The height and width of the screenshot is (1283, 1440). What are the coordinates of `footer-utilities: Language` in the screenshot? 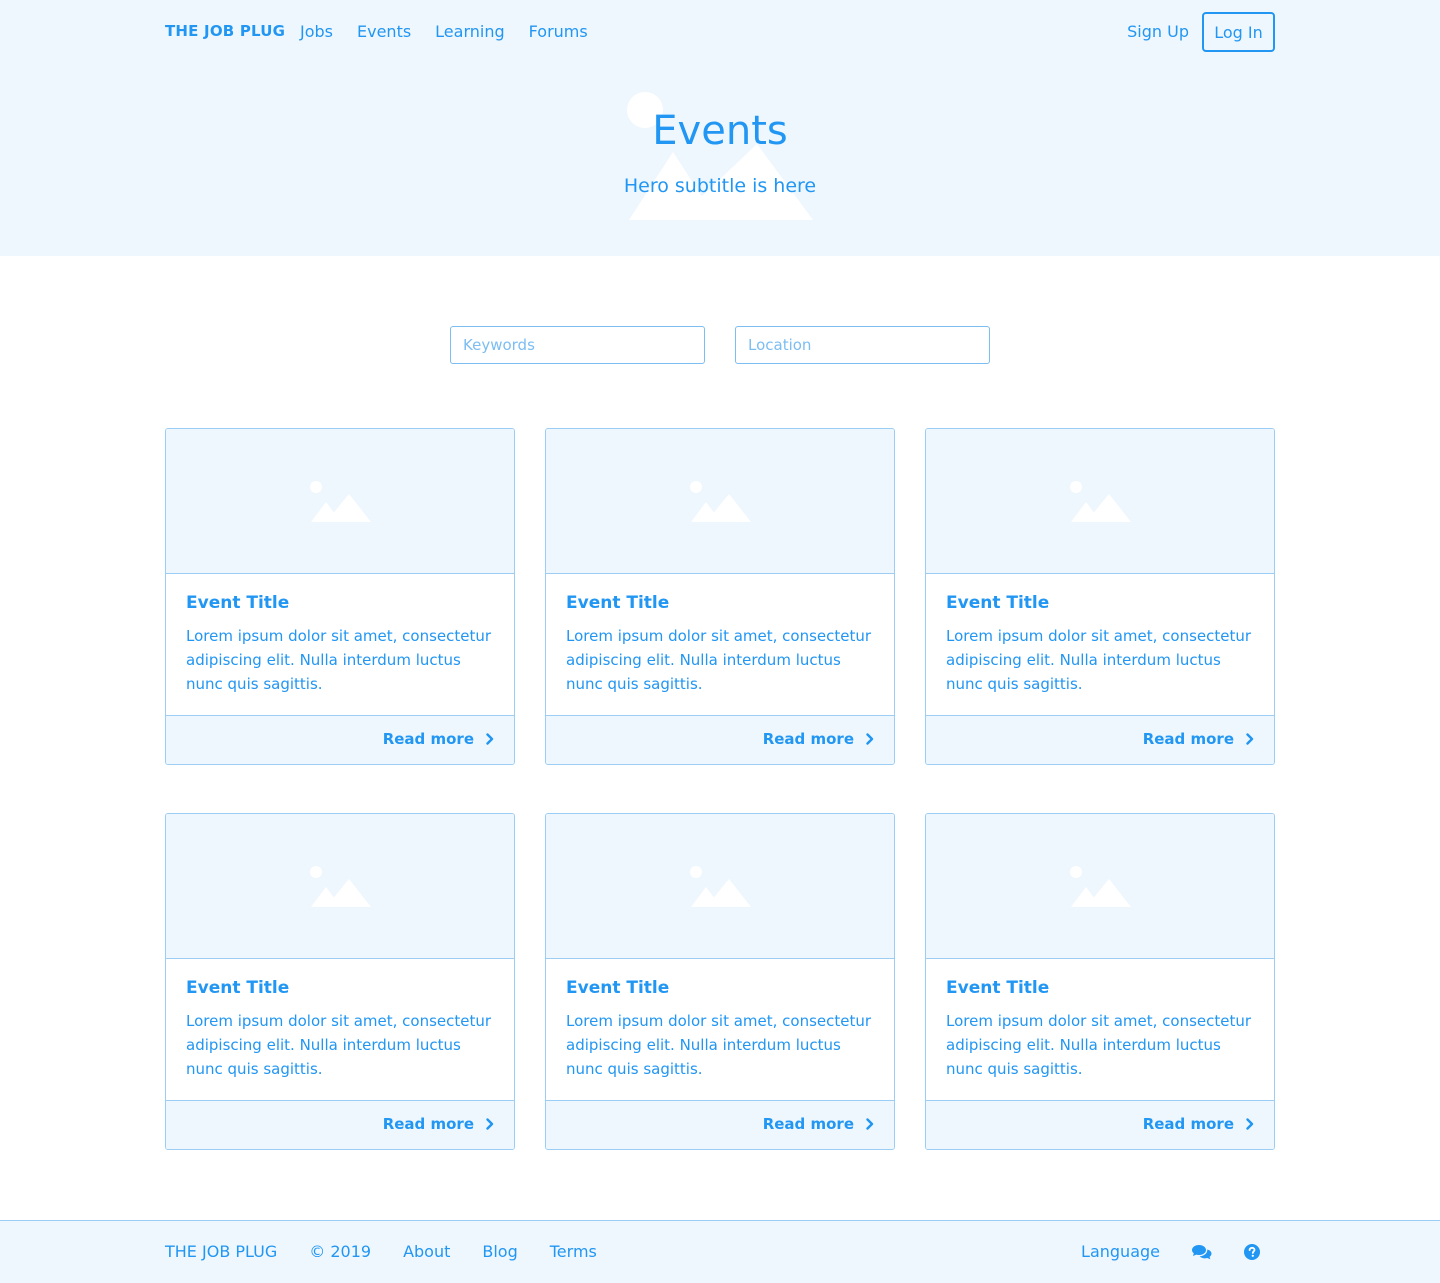 It's located at (1170, 1251).